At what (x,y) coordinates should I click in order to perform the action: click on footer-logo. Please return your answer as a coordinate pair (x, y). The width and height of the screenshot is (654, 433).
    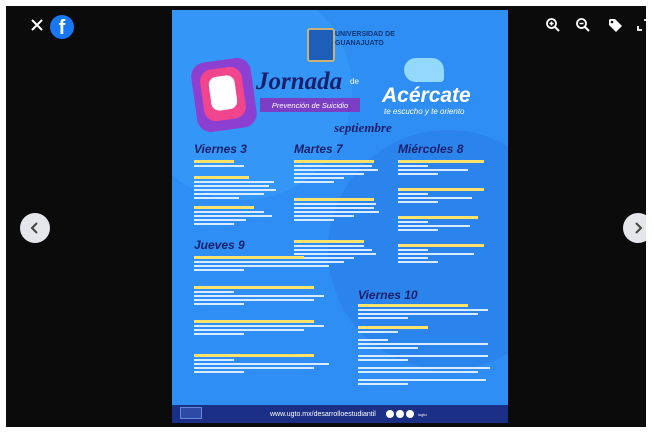
    Looking at the image, I should click on (191, 413).